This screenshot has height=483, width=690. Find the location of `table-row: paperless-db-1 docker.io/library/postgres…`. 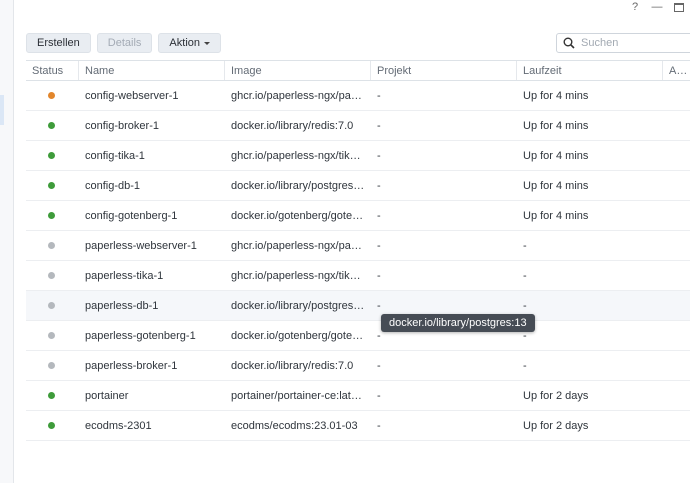

table-row: paperless-db-1 docker.io/library/postgres… is located at coordinates (358, 306).